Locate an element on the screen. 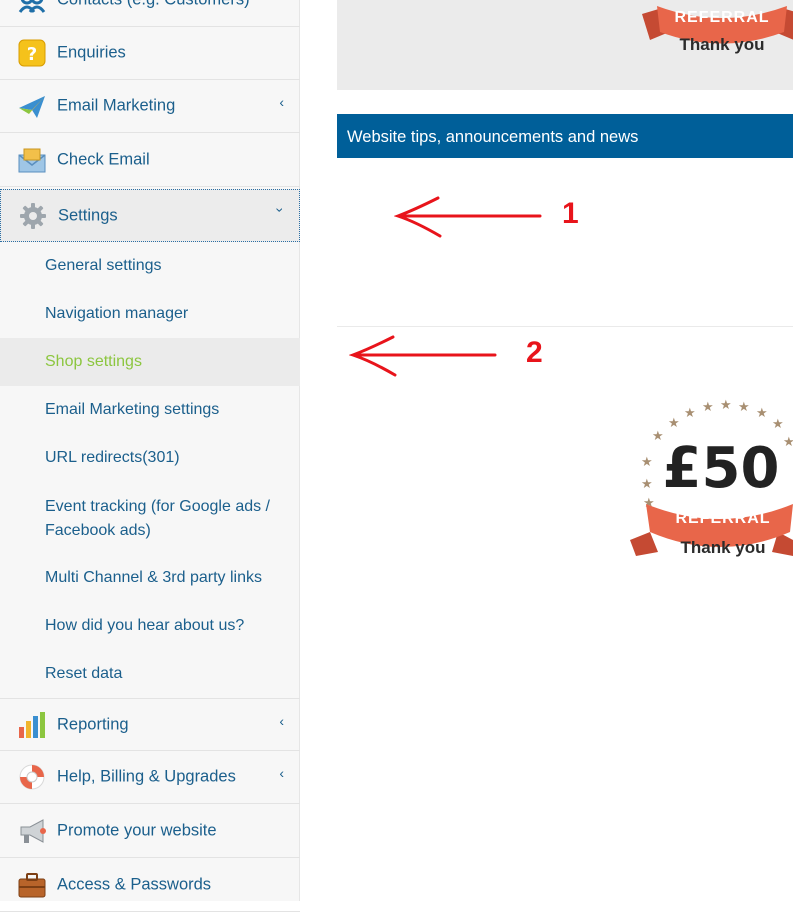  referral-banner-top: REFERRAL Thank you is located at coordinates (565, 45).